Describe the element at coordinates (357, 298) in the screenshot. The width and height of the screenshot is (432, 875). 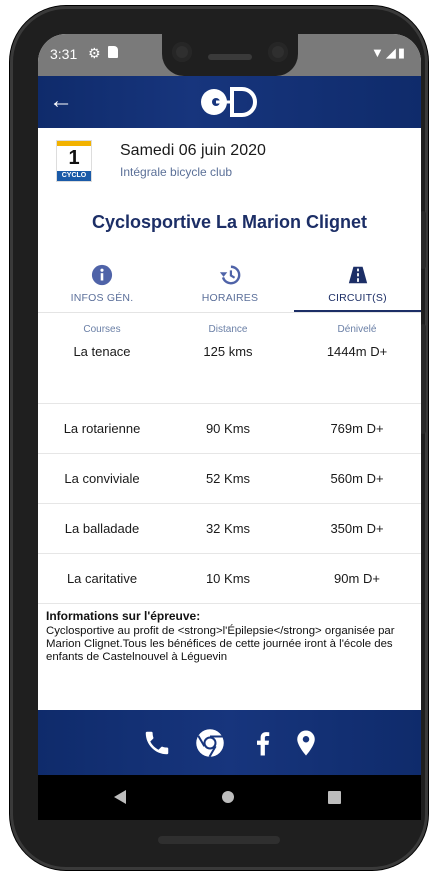
I see `tab-label: CIRCUIT(S)` at that location.